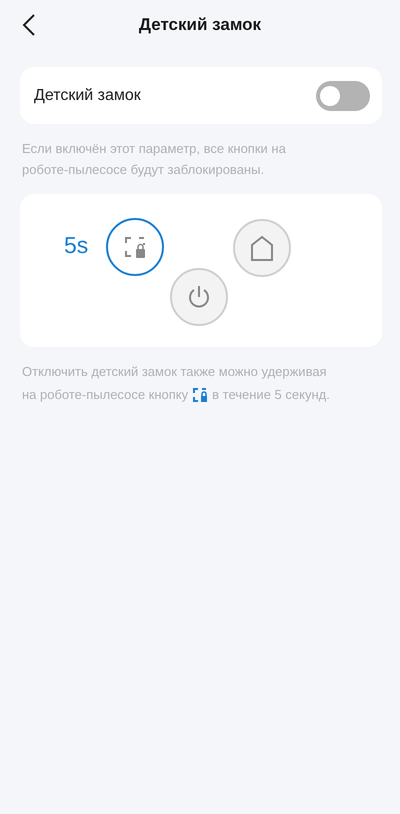  What do you see at coordinates (343, 95) in the screenshot?
I see `toggle-switch` at bounding box center [343, 95].